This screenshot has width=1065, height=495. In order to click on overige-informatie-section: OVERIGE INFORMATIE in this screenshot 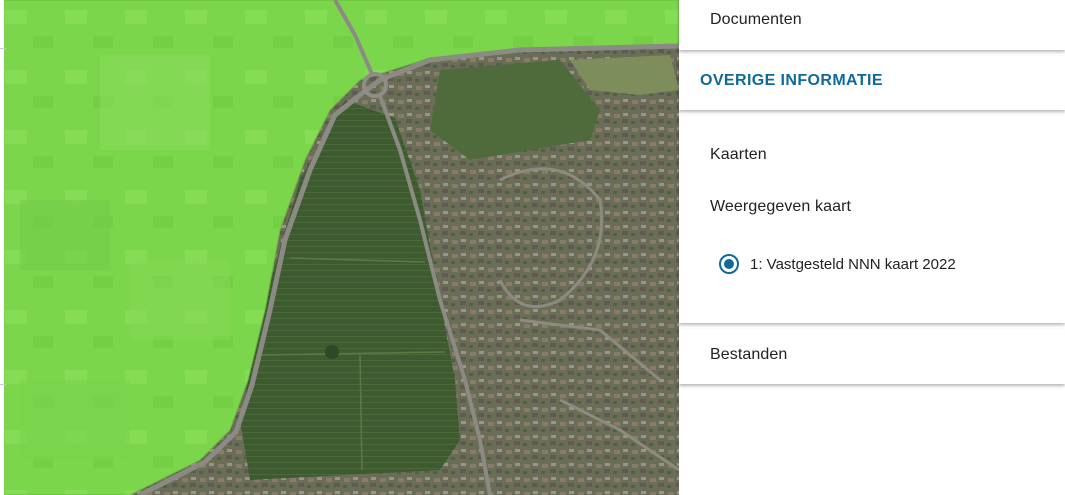, I will do `click(872, 83)`.